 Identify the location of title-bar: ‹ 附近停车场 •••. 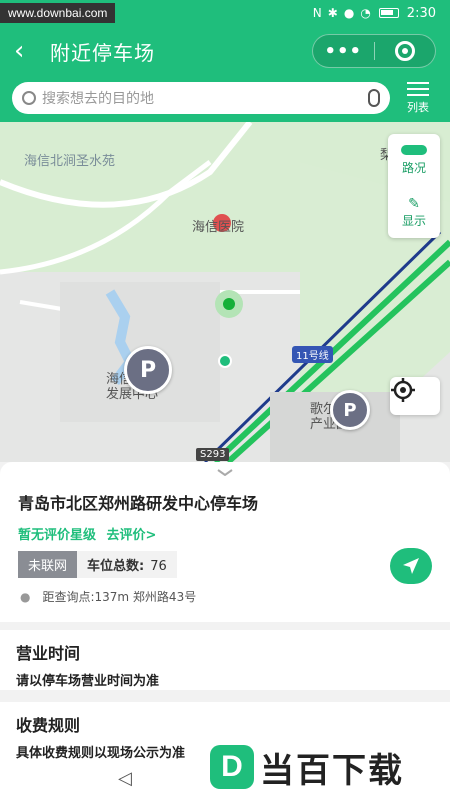
(225, 51).